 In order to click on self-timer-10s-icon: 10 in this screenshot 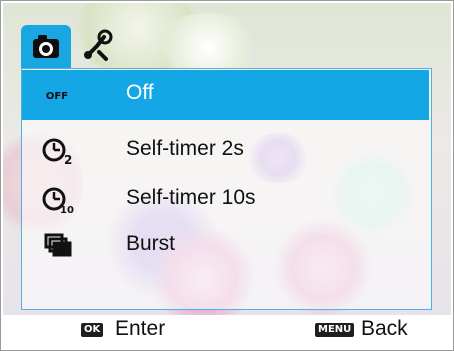, I will do `click(58, 201)`.